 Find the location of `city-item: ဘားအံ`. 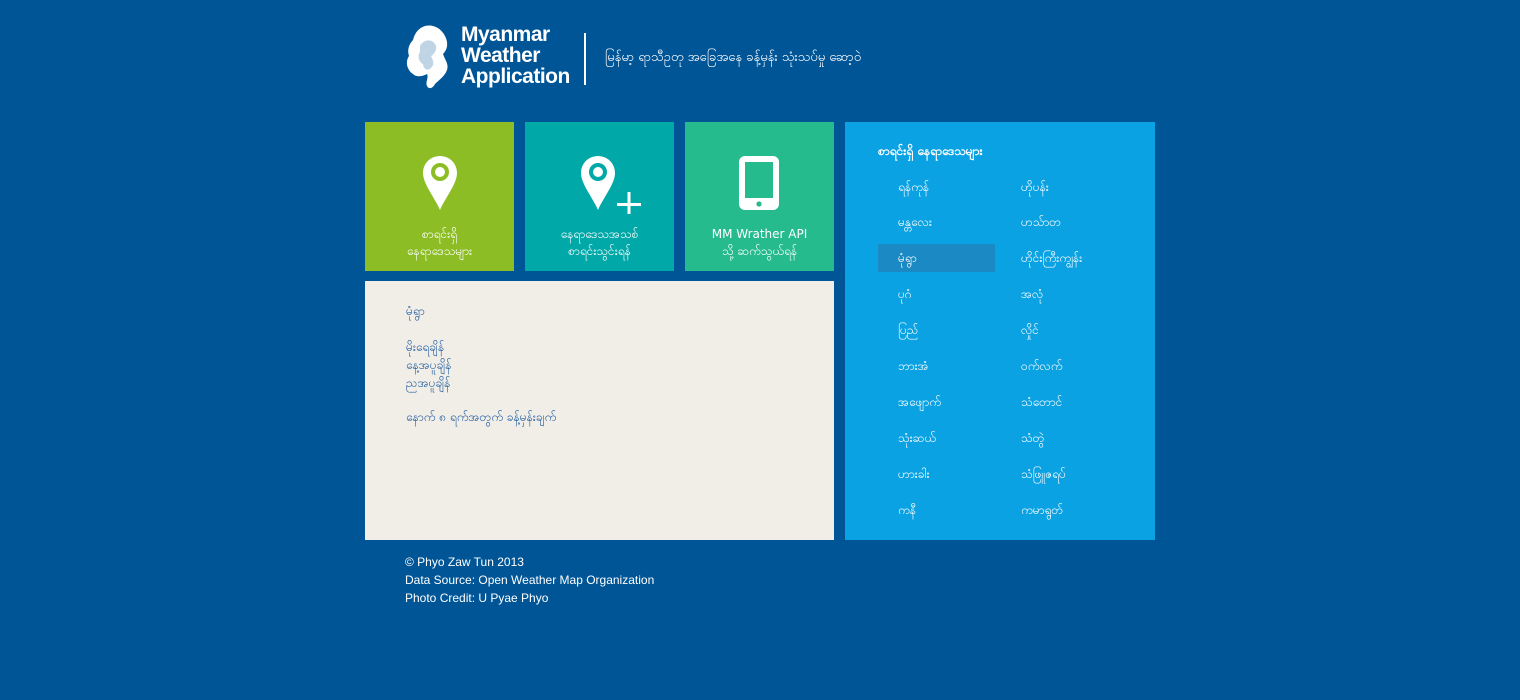

city-item: ဘားအံ is located at coordinates (936, 366).